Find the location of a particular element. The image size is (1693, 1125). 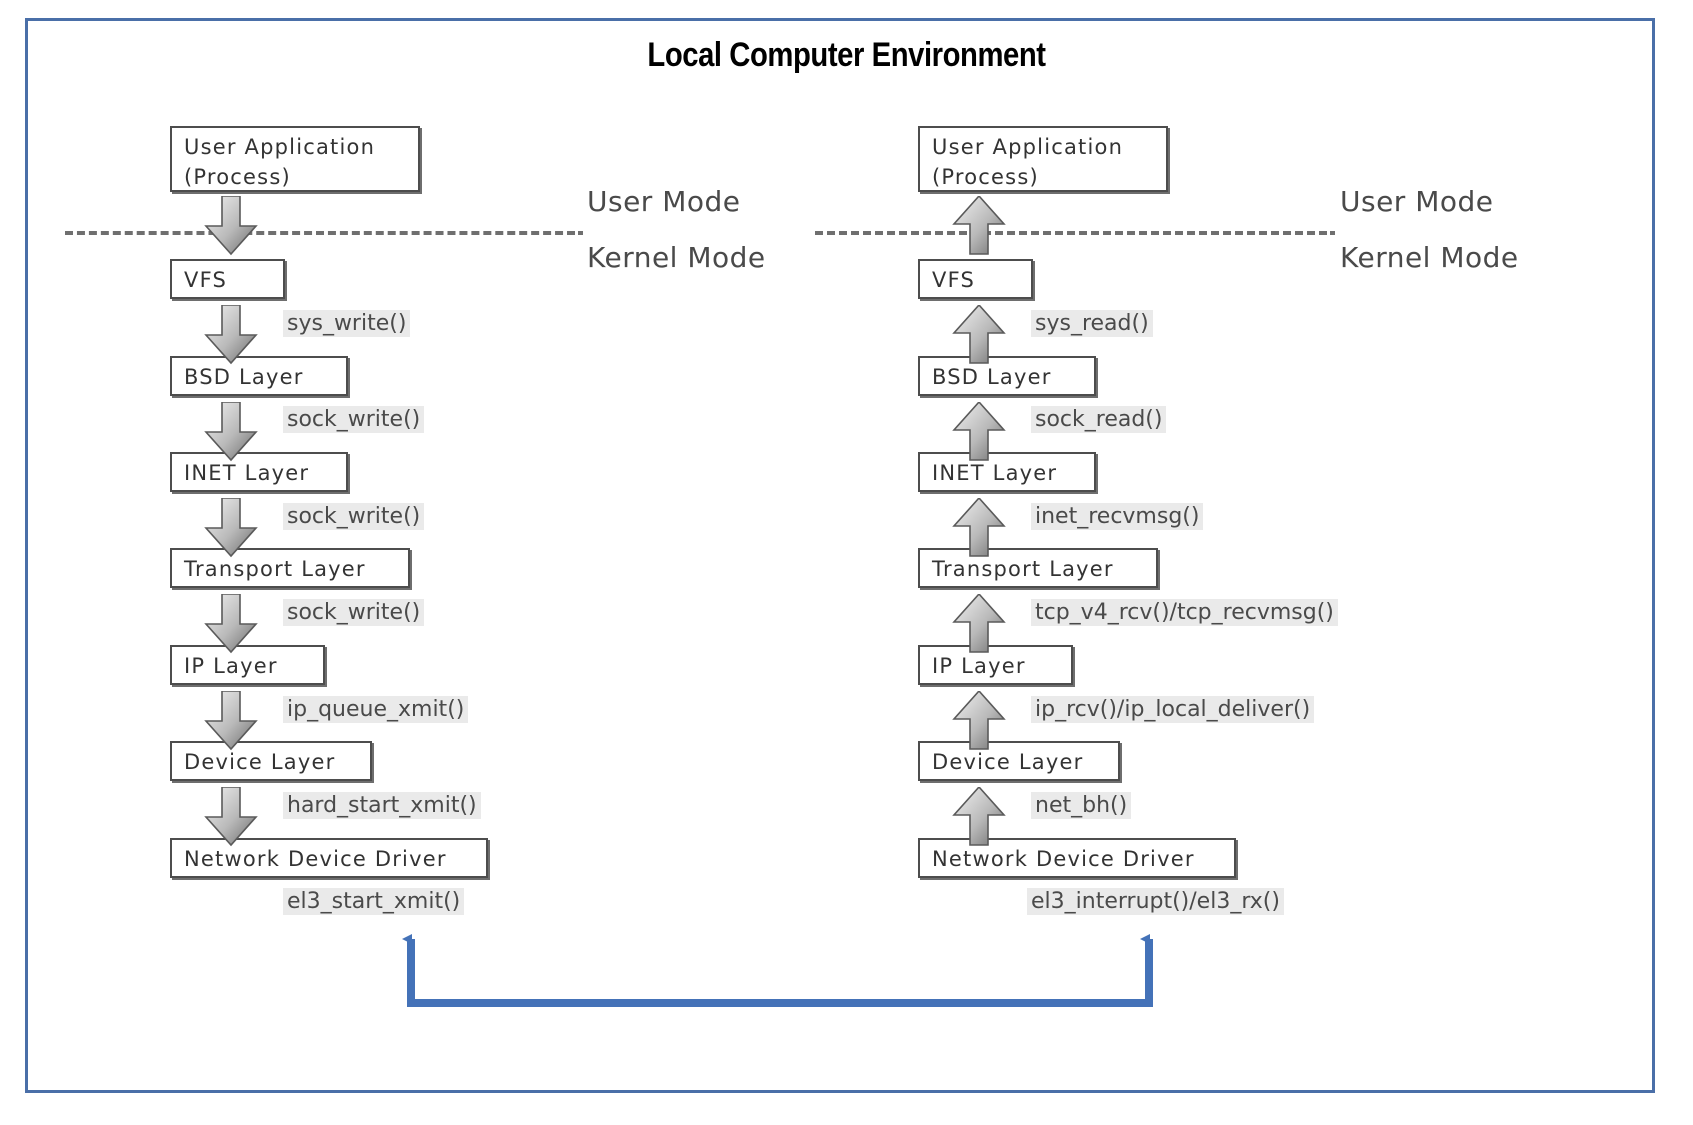

function-call-label: sock_read() is located at coordinates (1099, 419).